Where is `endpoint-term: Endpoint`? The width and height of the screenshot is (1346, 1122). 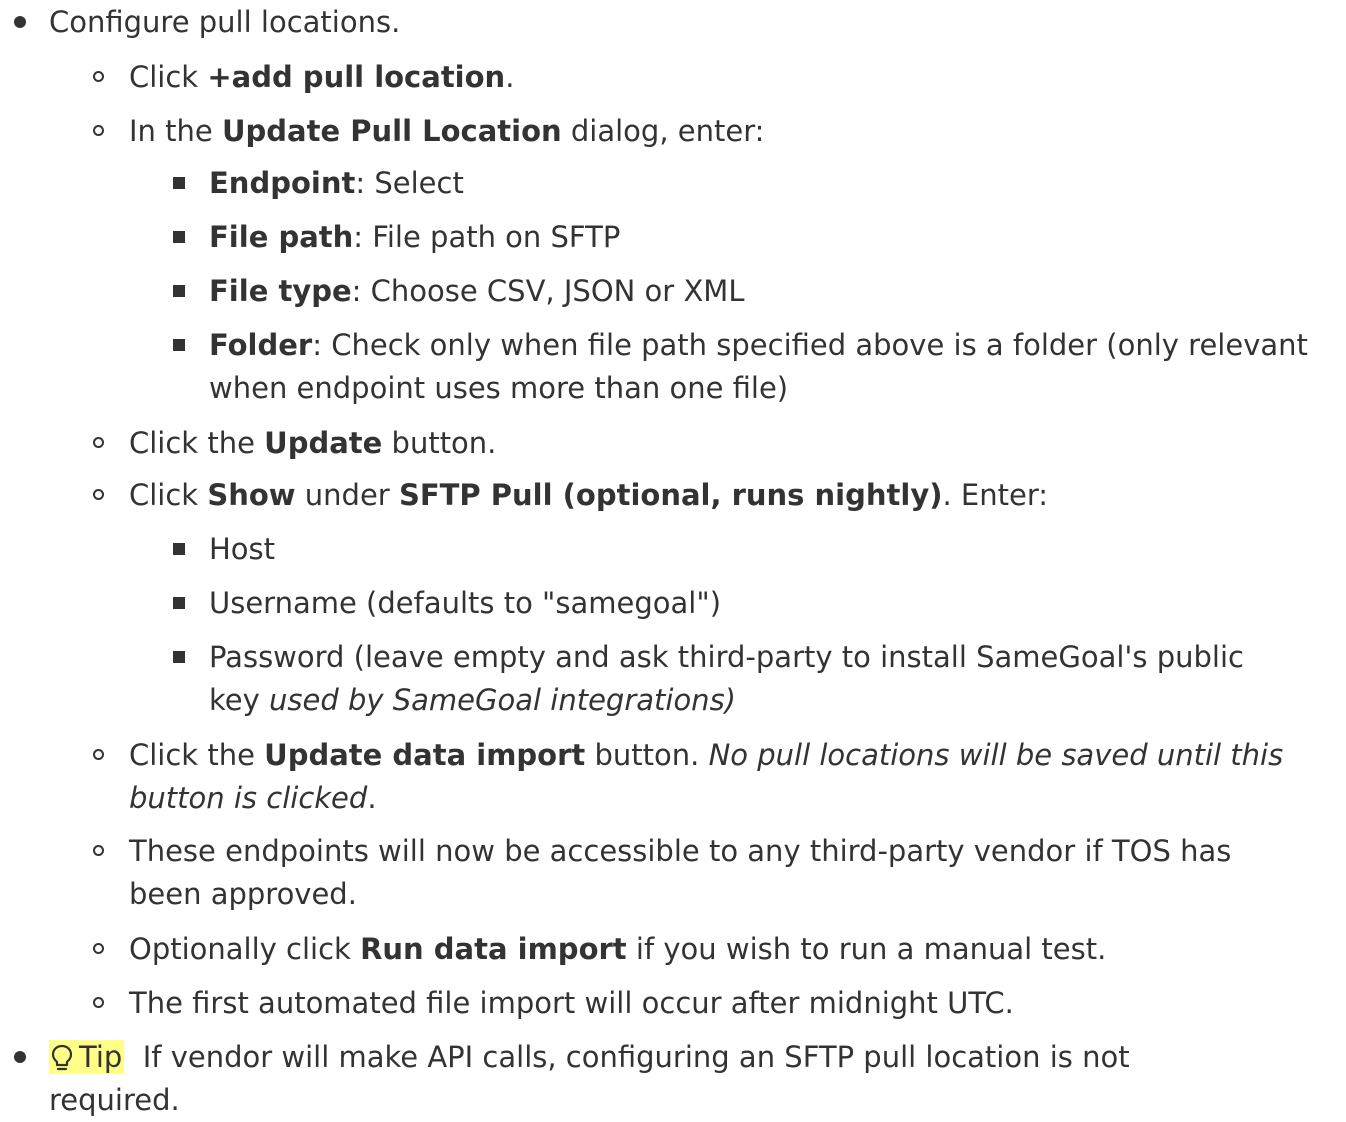 endpoint-term: Endpoint is located at coordinates (282, 183).